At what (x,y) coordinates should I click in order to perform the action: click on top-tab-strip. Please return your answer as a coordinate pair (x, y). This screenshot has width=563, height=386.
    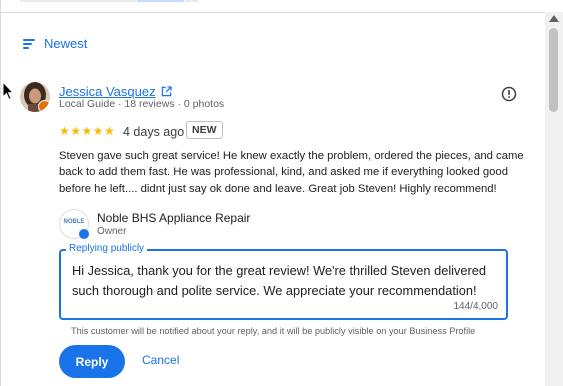
    Looking at the image, I should click on (272, 6).